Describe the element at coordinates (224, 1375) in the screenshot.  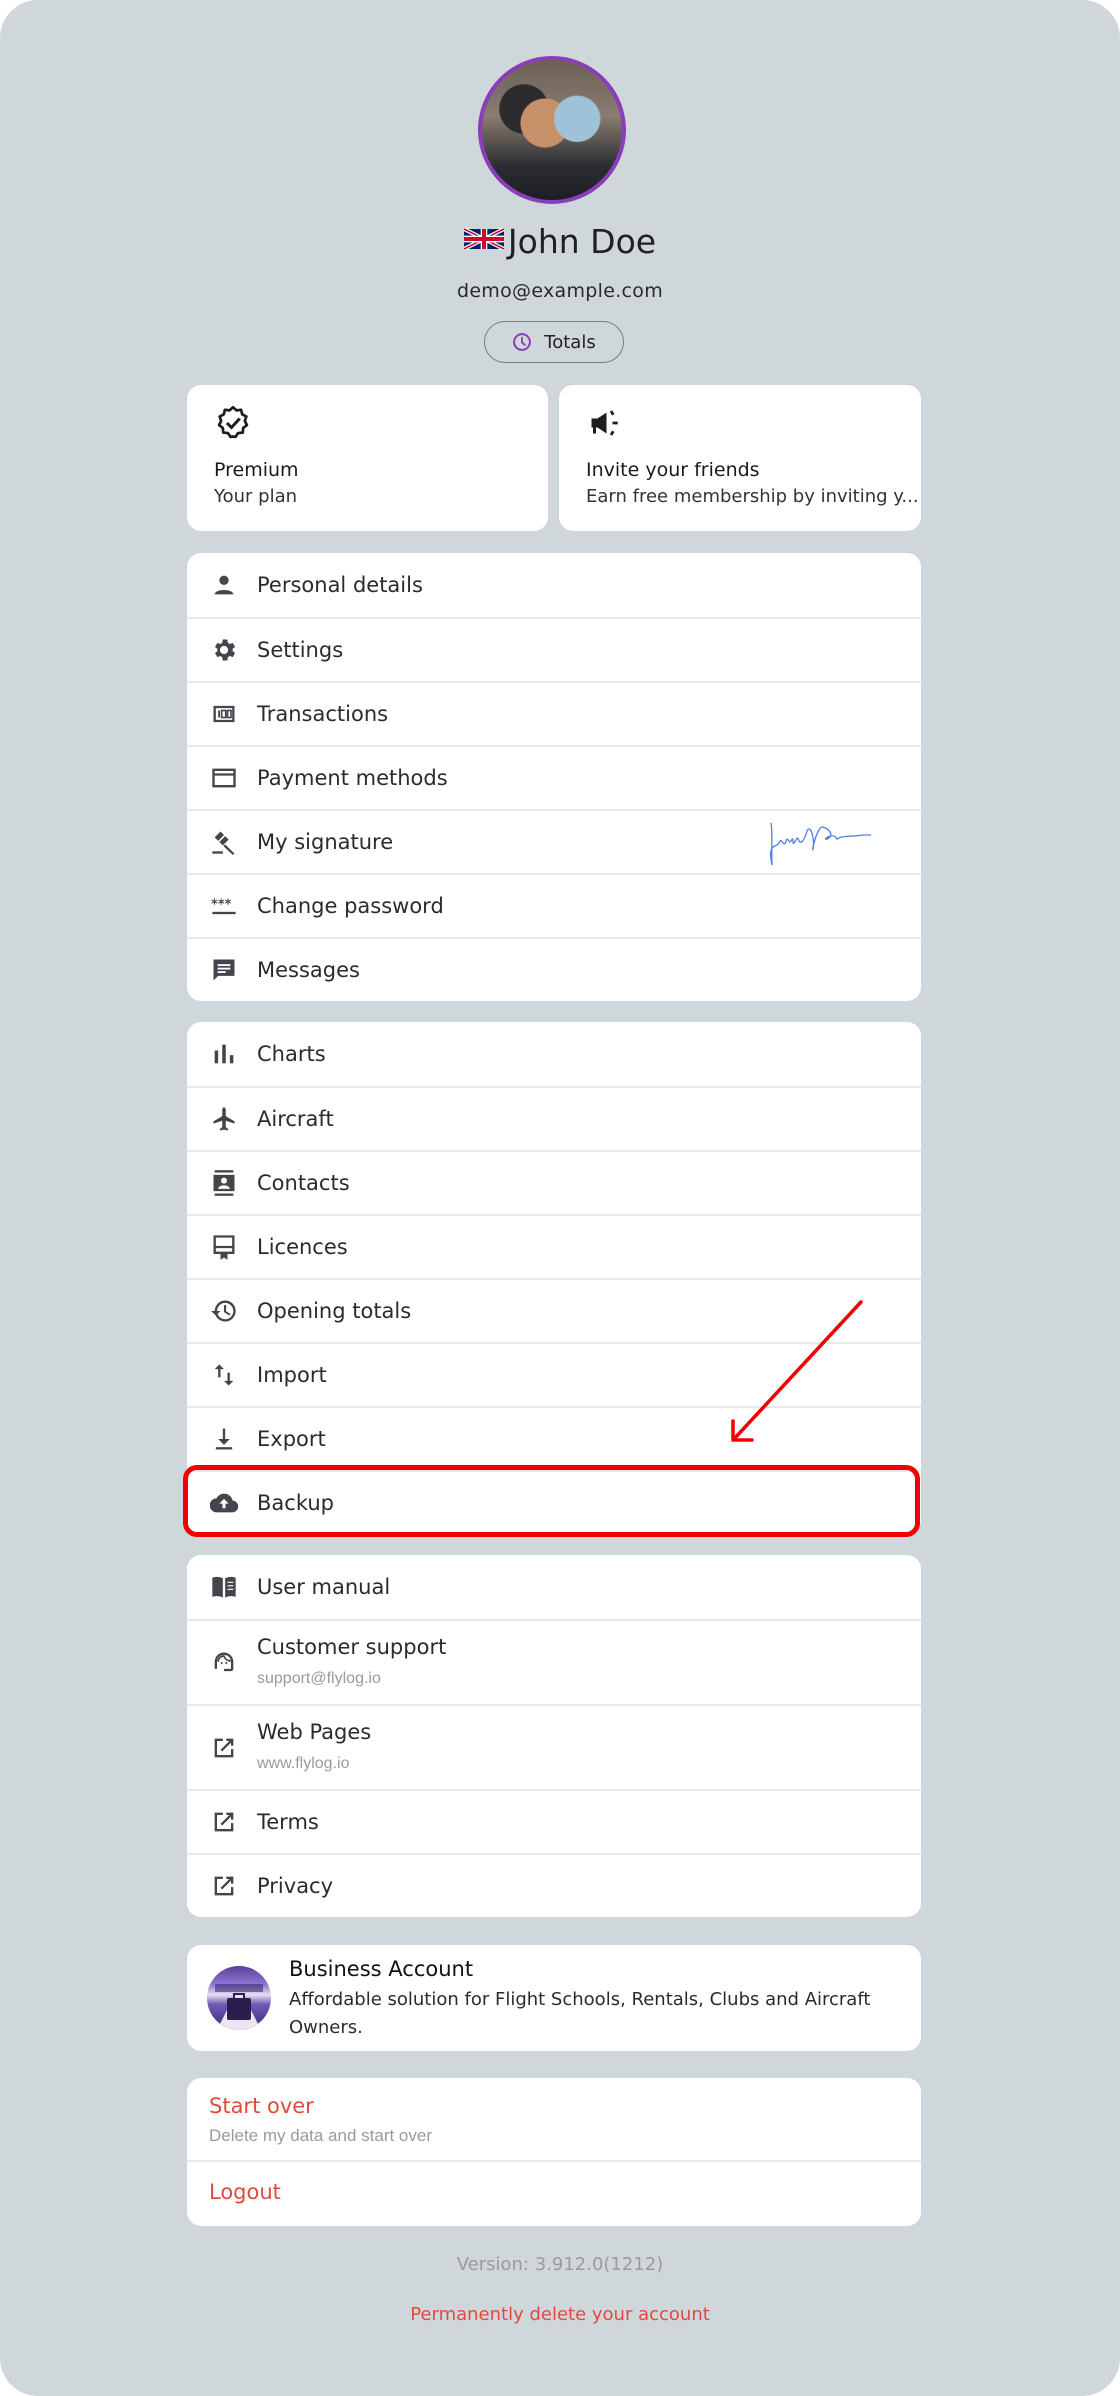
I see `import-arrows-icon` at that location.